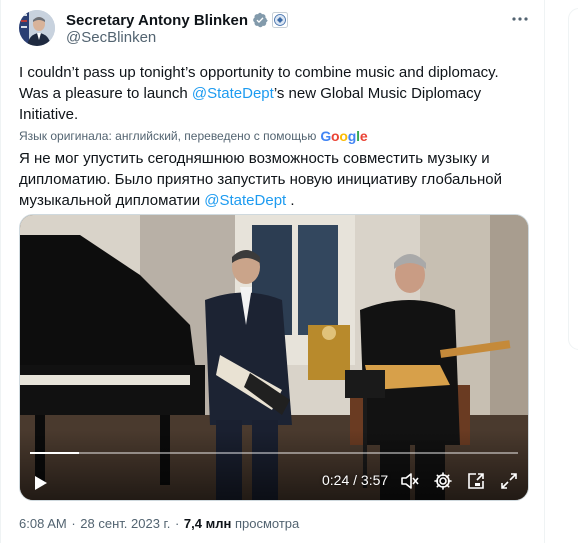  What do you see at coordinates (443, 481) in the screenshot?
I see `settings-gear-icon` at bounding box center [443, 481].